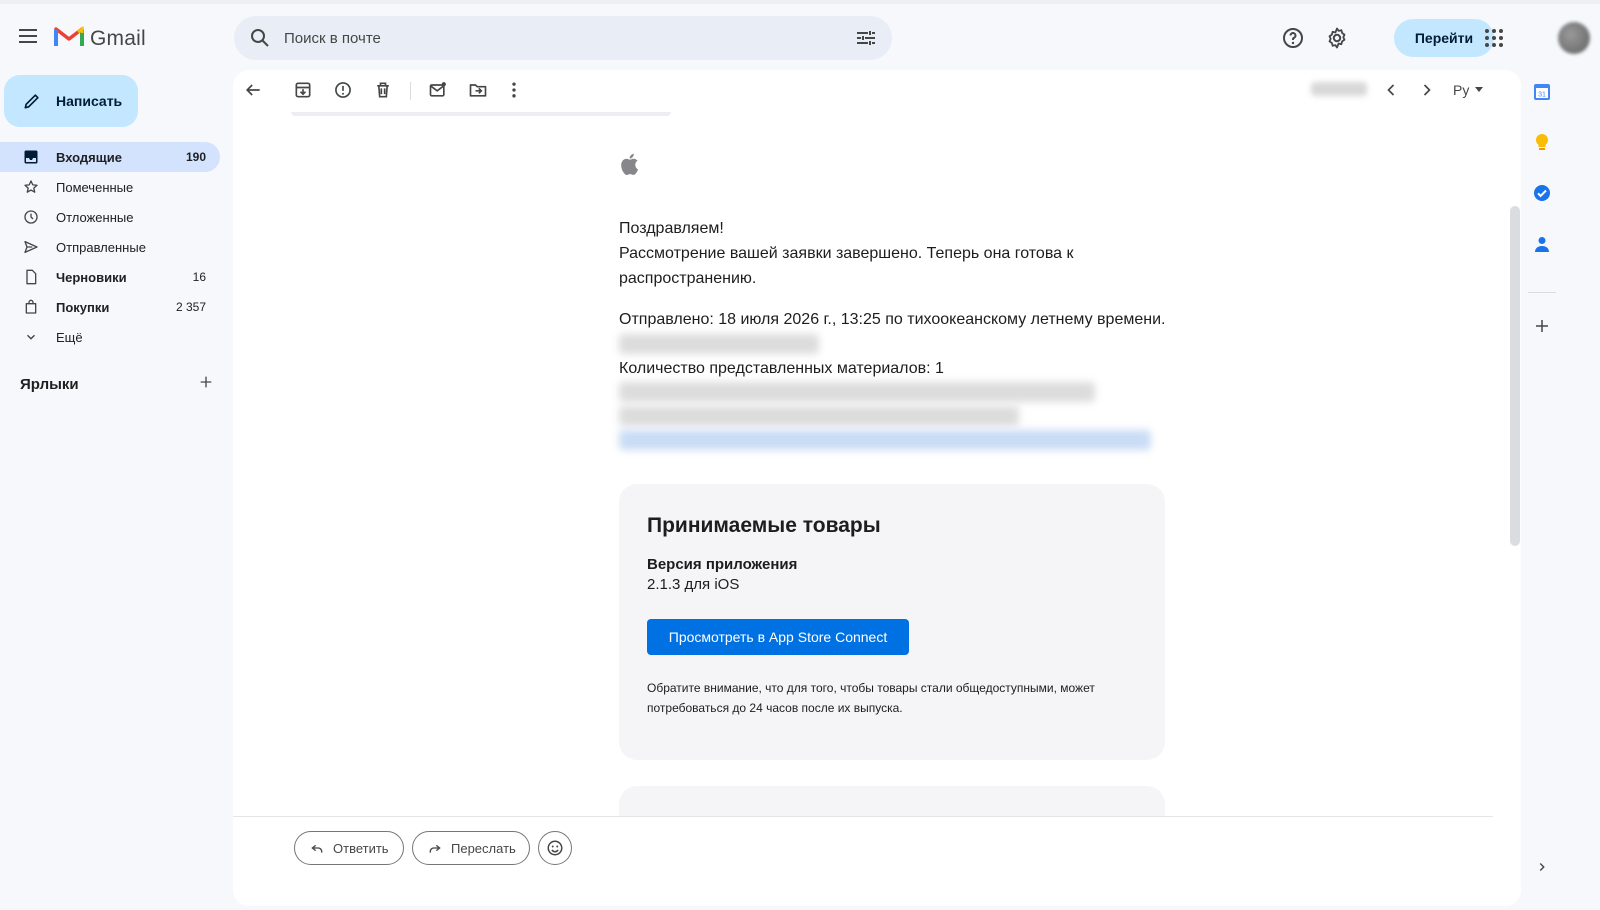 The image size is (1600, 910). What do you see at coordinates (1542, 143) in the screenshot?
I see `keep-bulb-icon` at bounding box center [1542, 143].